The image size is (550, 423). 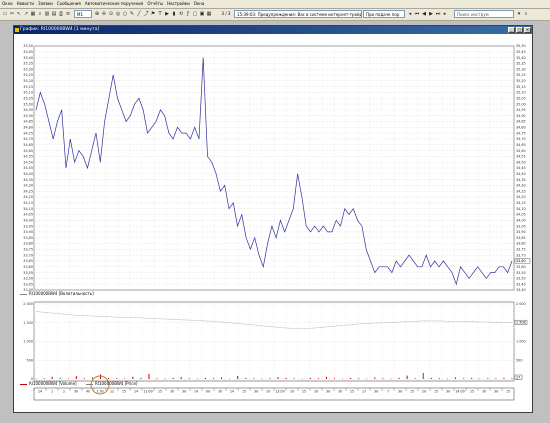 I want to click on menu-item: Автоматические поручения, so click(x=114, y=4).